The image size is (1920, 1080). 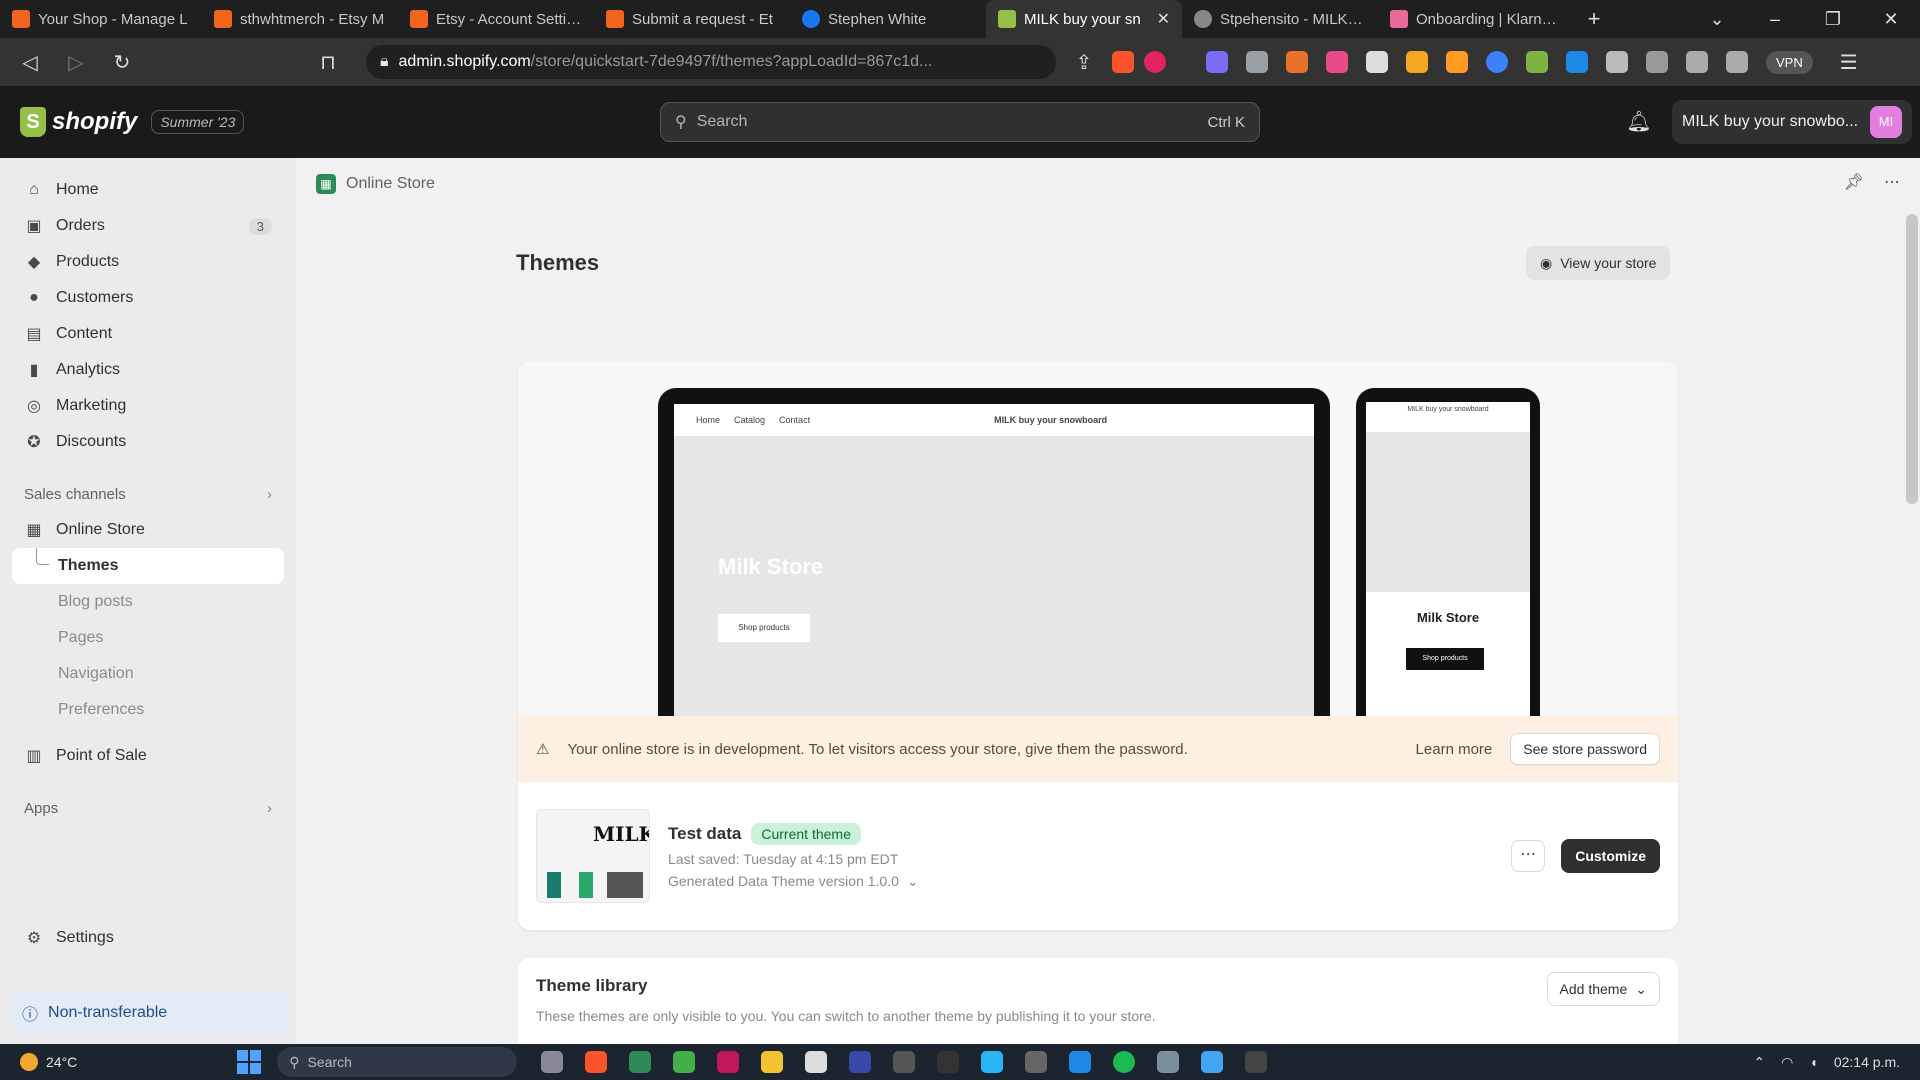 I want to click on current-theme-badge: Current theme, so click(x=806, y=833).